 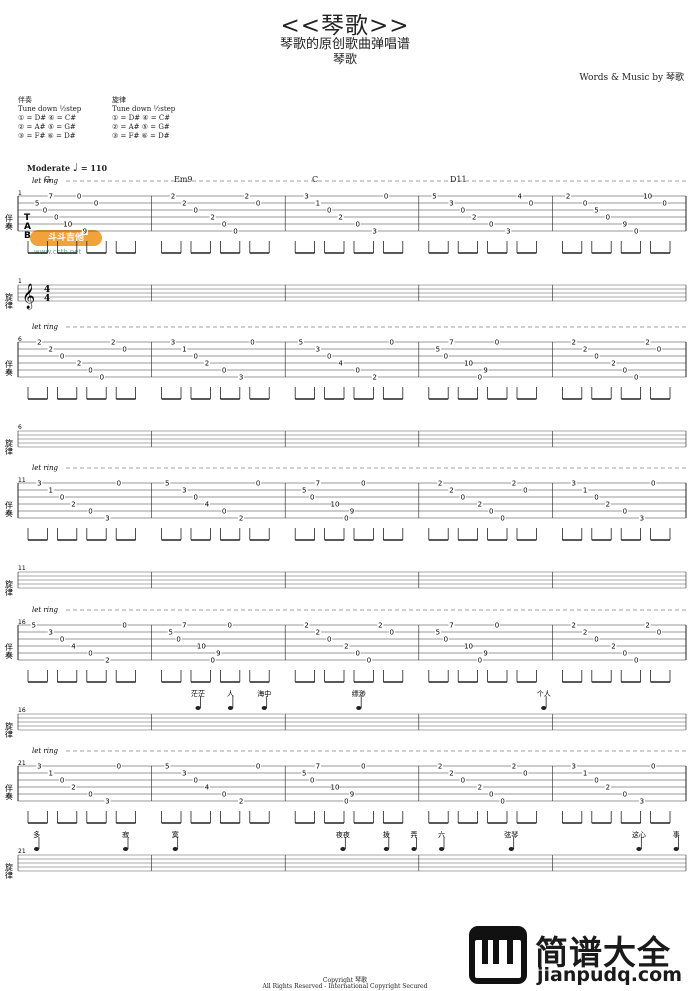 I want to click on watermark: 简谱大全 jianpudq.com, so click(x=576, y=957).